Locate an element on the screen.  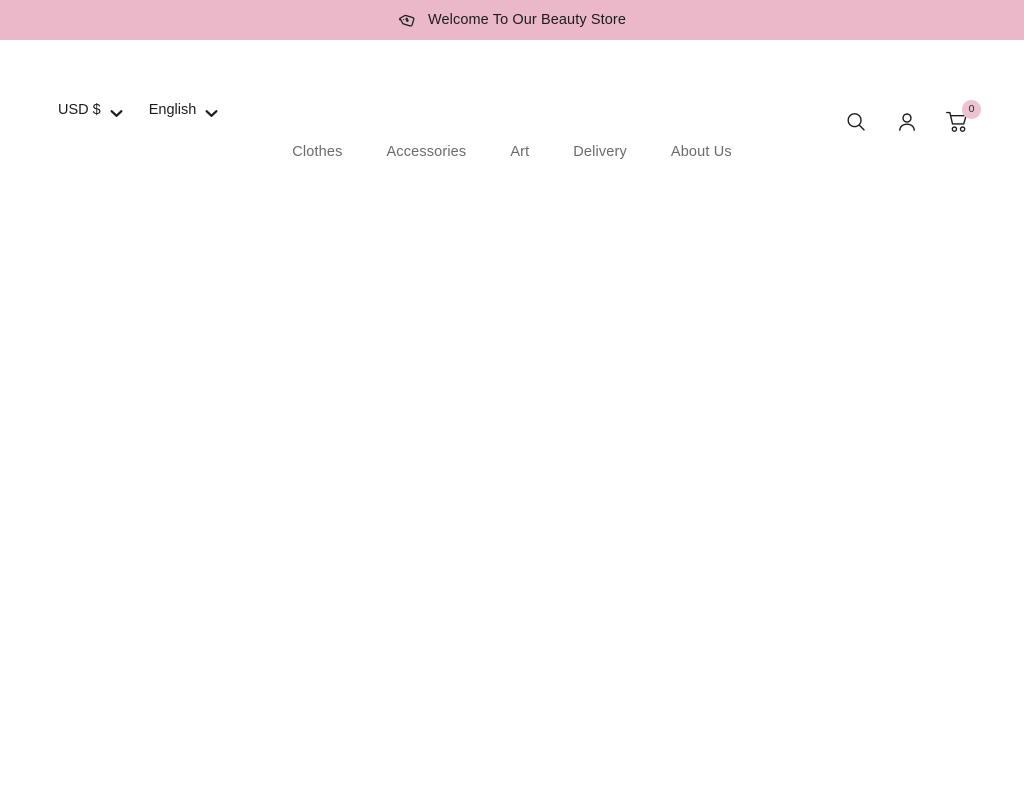
announcement-bar: Welcome To Our Beauty Store is located at coordinates (512, 20).